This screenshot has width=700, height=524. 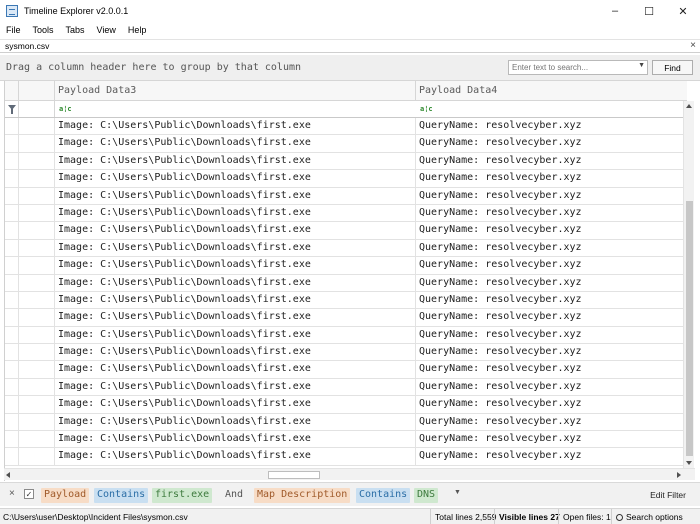 What do you see at coordinates (672, 67) in the screenshot?
I see `find-button: Find` at bounding box center [672, 67].